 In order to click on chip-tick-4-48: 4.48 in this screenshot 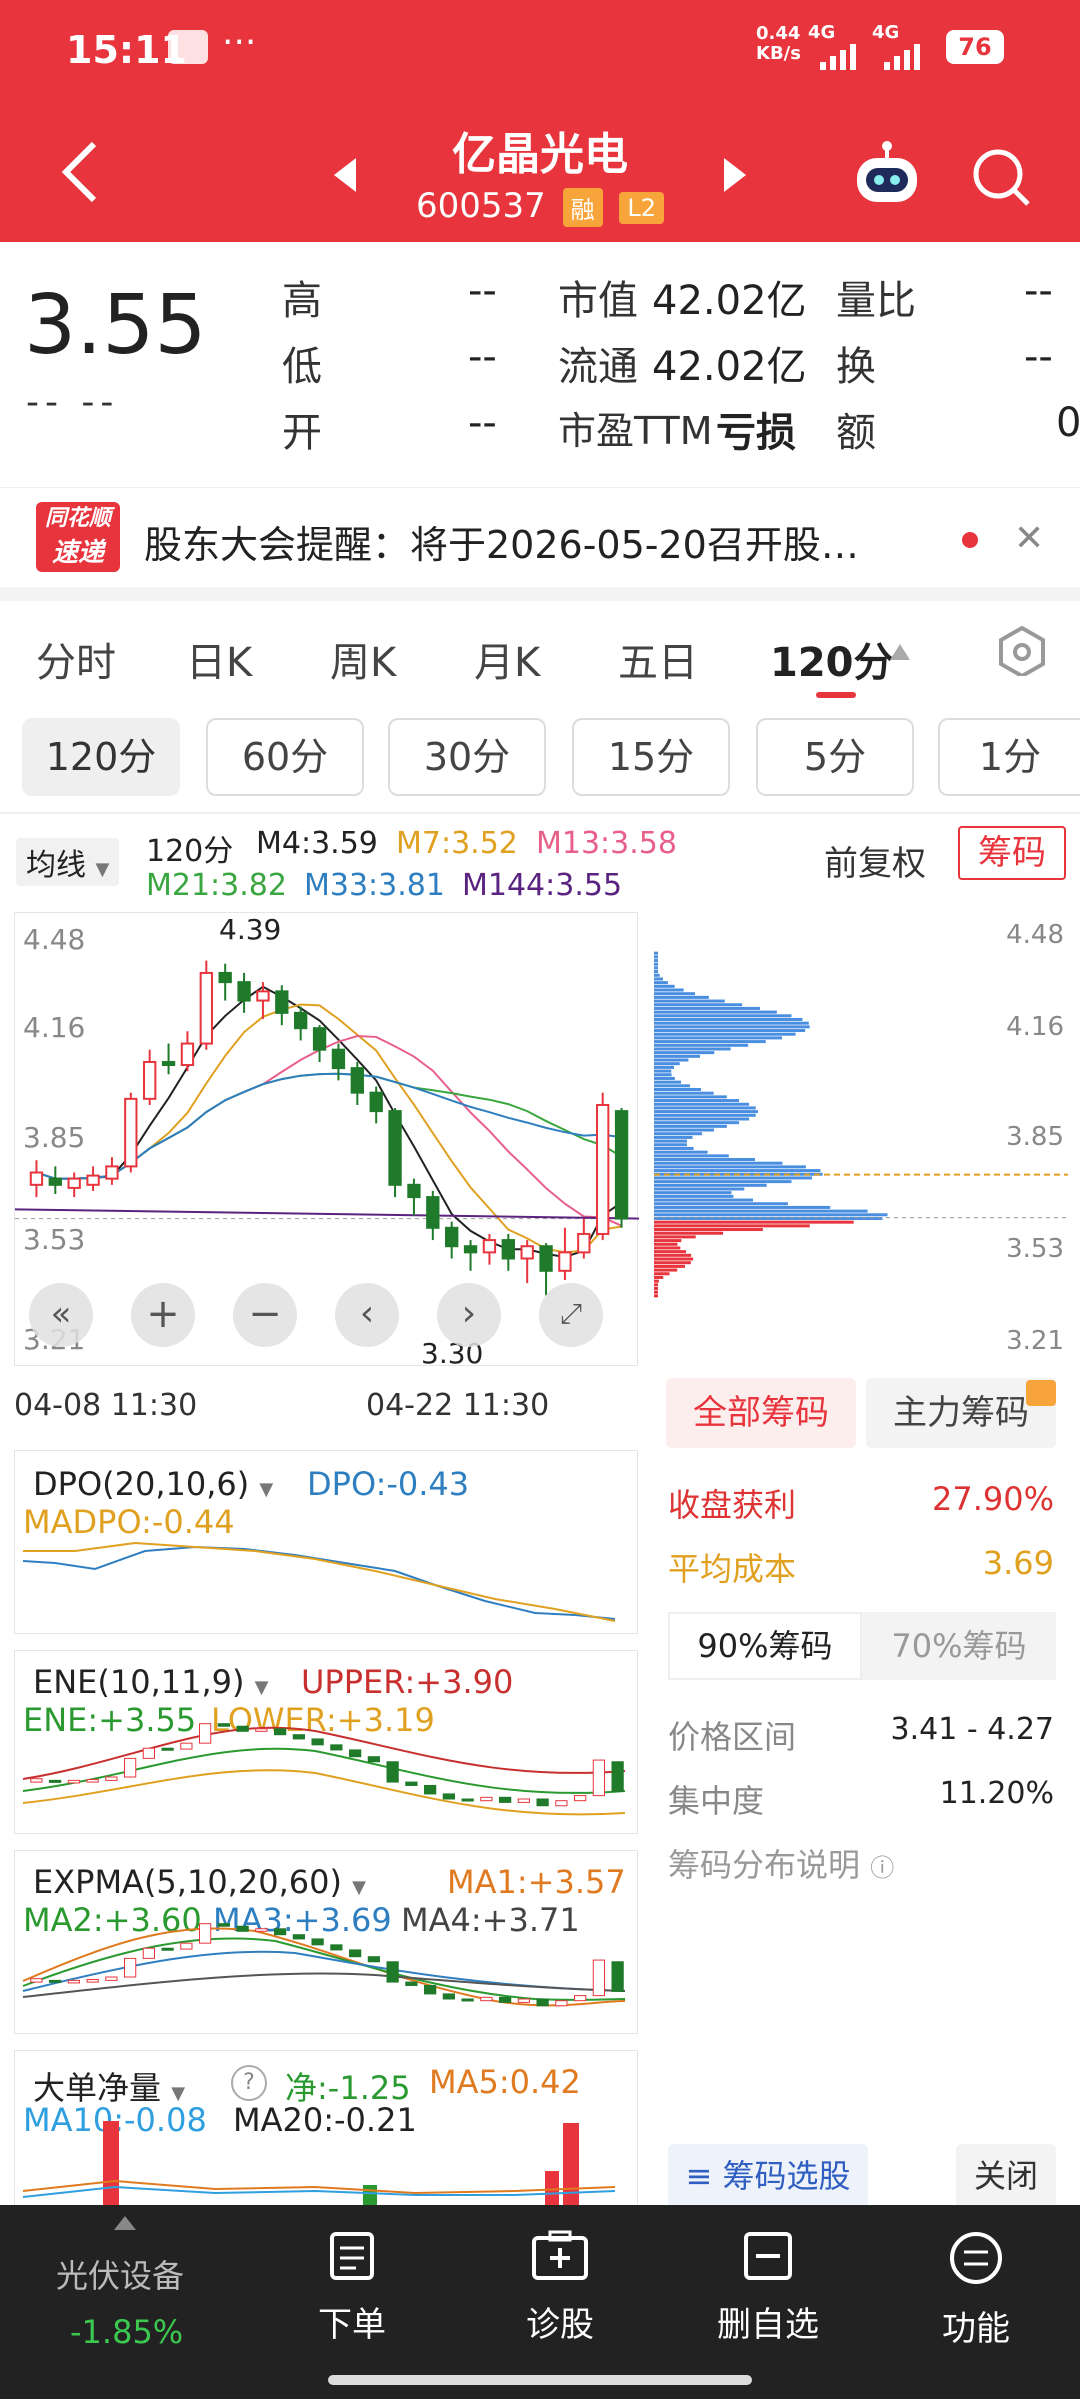, I will do `click(1035, 935)`.